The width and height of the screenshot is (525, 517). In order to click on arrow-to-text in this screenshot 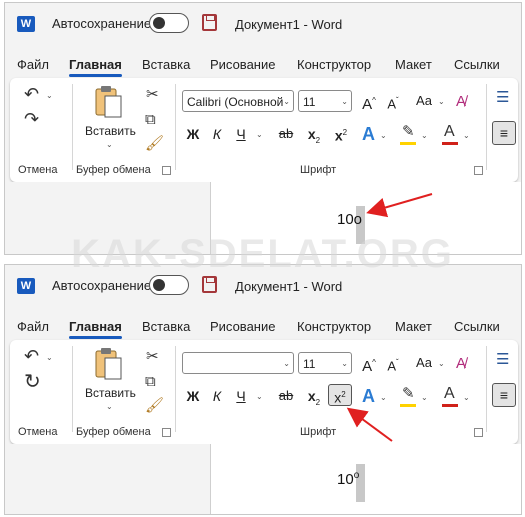, I will do `click(399, 205)`.